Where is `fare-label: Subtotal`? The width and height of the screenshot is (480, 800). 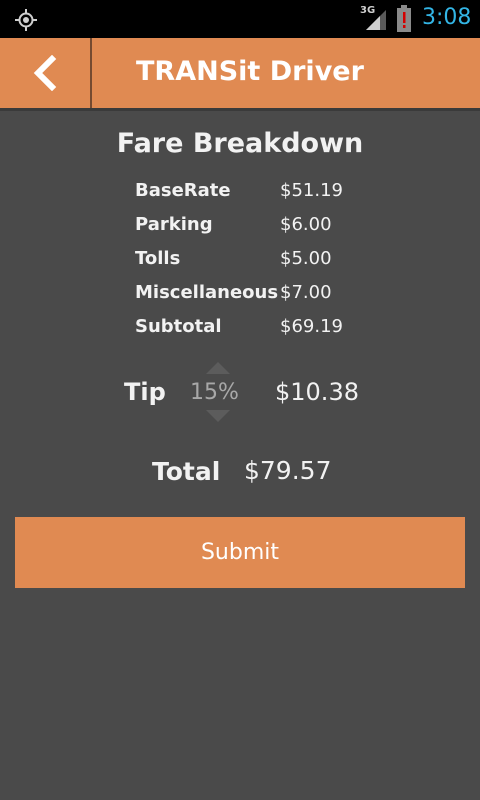
fare-label: Subtotal is located at coordinates (178, 326).